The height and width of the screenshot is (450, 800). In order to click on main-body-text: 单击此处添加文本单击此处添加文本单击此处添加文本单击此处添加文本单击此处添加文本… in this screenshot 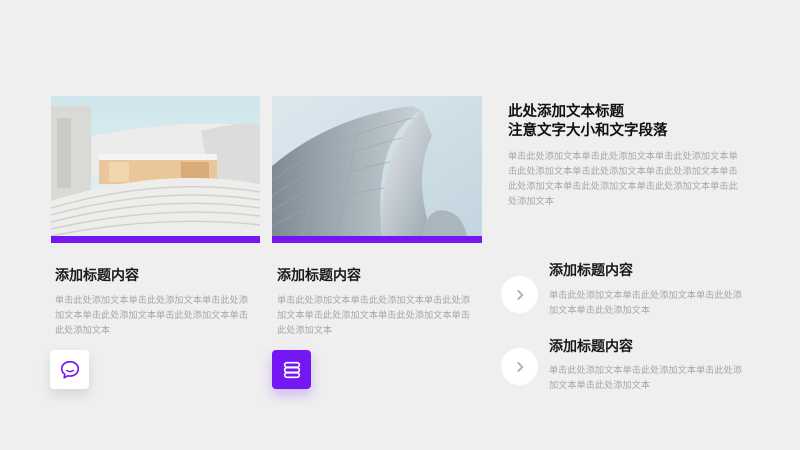, I will do `click(623, 179)`.